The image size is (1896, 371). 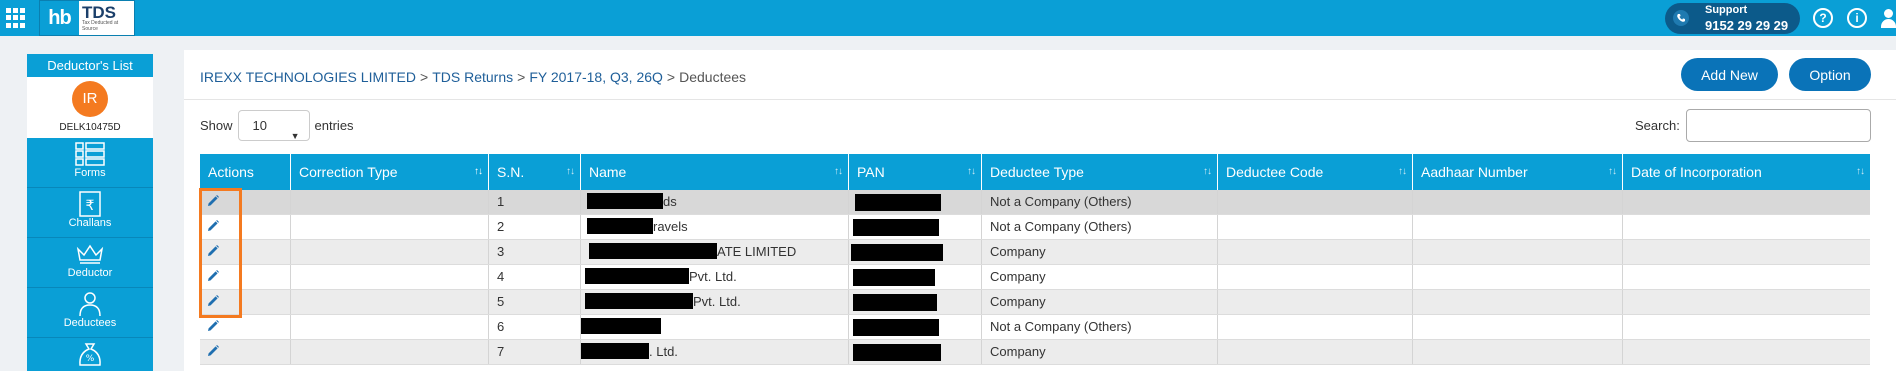 I want to click on table-row: 6 Not a Company (Others), so click(x=1035, y=327).